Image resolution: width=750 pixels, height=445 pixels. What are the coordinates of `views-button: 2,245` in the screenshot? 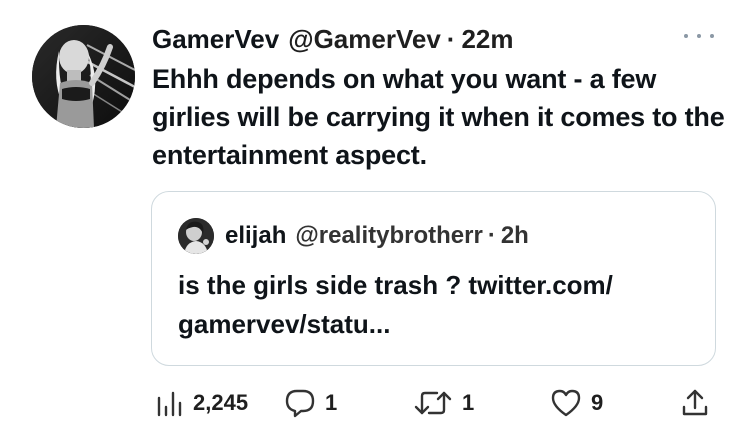 It's located at (201, 403).